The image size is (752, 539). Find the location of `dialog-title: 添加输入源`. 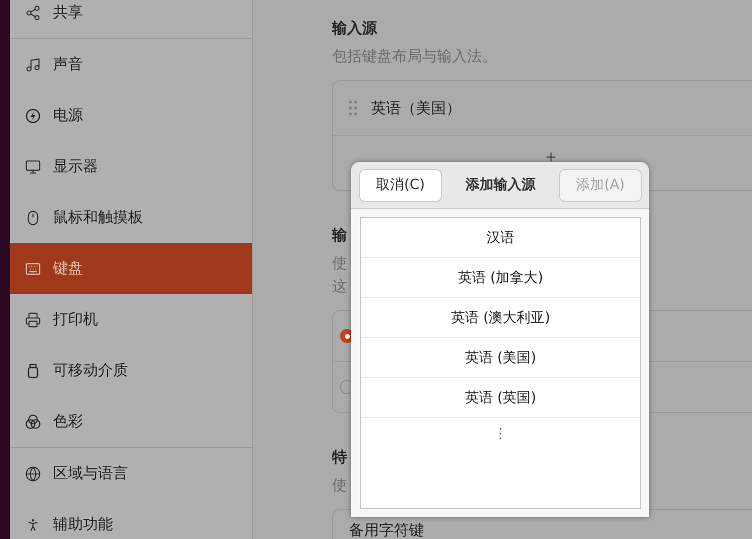

dialog-title: 添加输入源 is located at coordinates (501, 185).